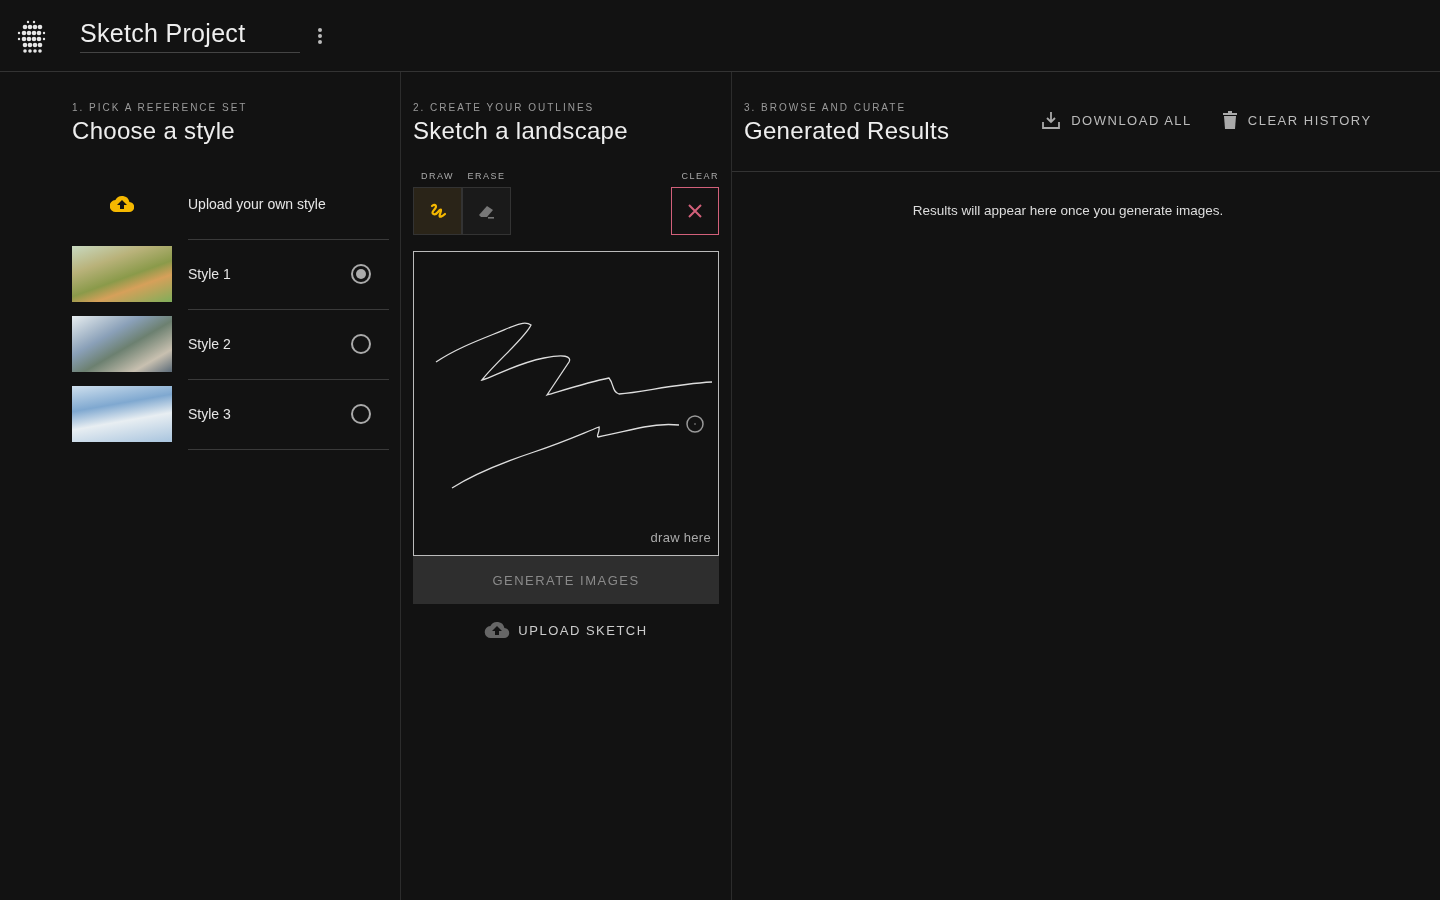 Image resolution: width=1440 pixels, height=900 pixels. Describe the element at coordinates (695, 424) in the screenshot. I see `brush-cursor-icon` at that location.